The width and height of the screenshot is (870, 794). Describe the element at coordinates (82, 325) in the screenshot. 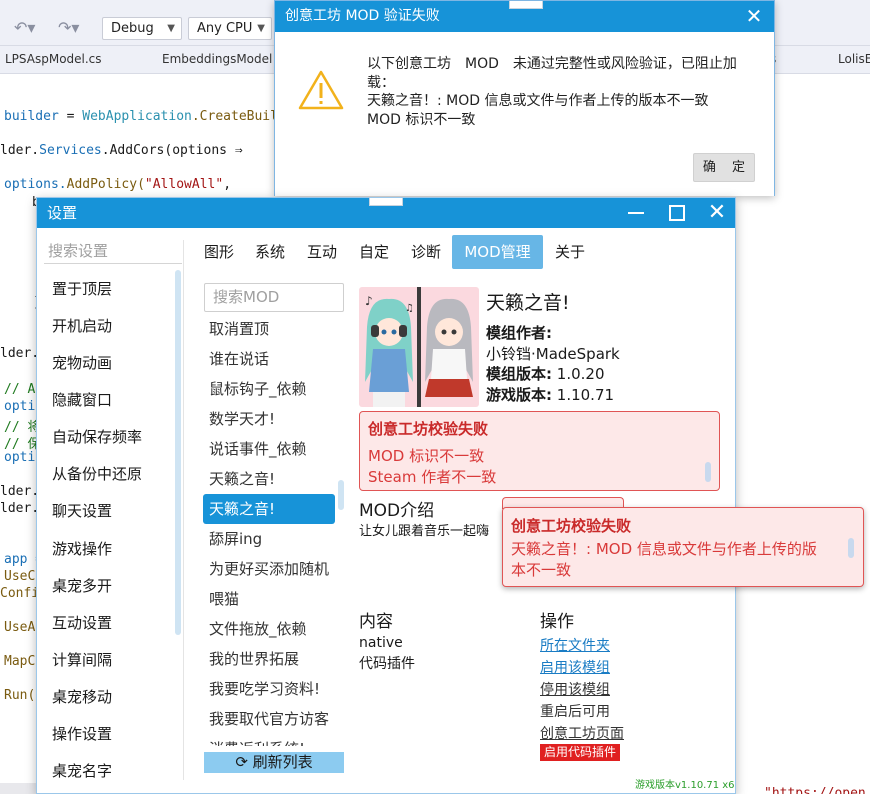

I see `sidebar-item: 开机启动` at that location.